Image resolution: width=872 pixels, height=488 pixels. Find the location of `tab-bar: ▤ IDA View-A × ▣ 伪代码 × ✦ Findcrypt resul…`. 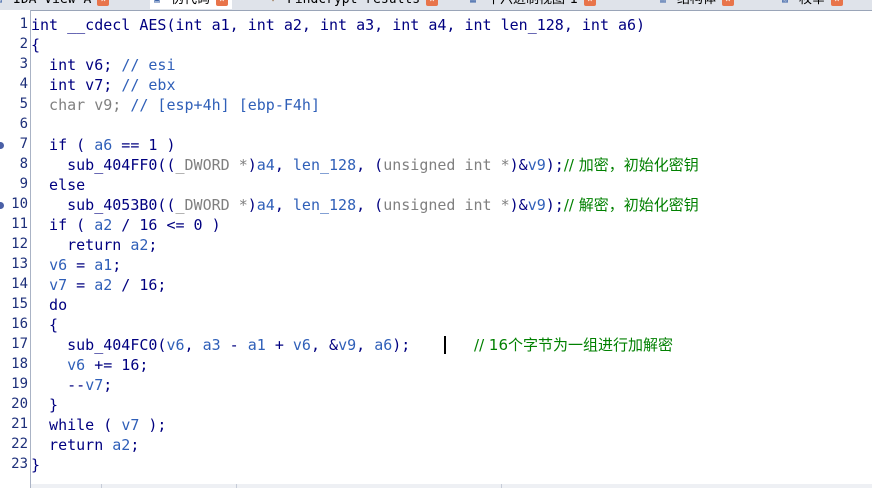

tab-bar: ▤ IDA View-A × ▣ 伪代码 × ✦ Findcrypt resul… is located at coordinates (436, 5).